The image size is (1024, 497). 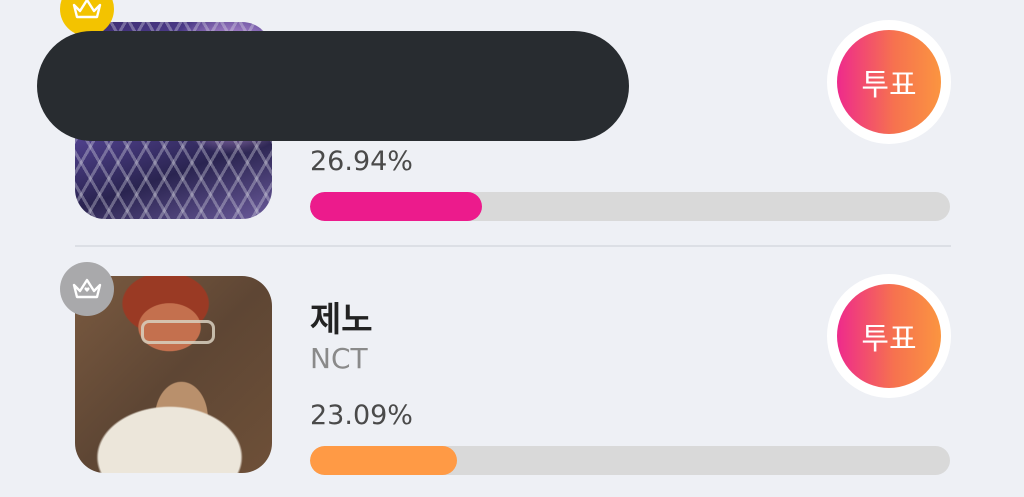 I want to click on vote-button: 투표, so click(x=889, y=336).